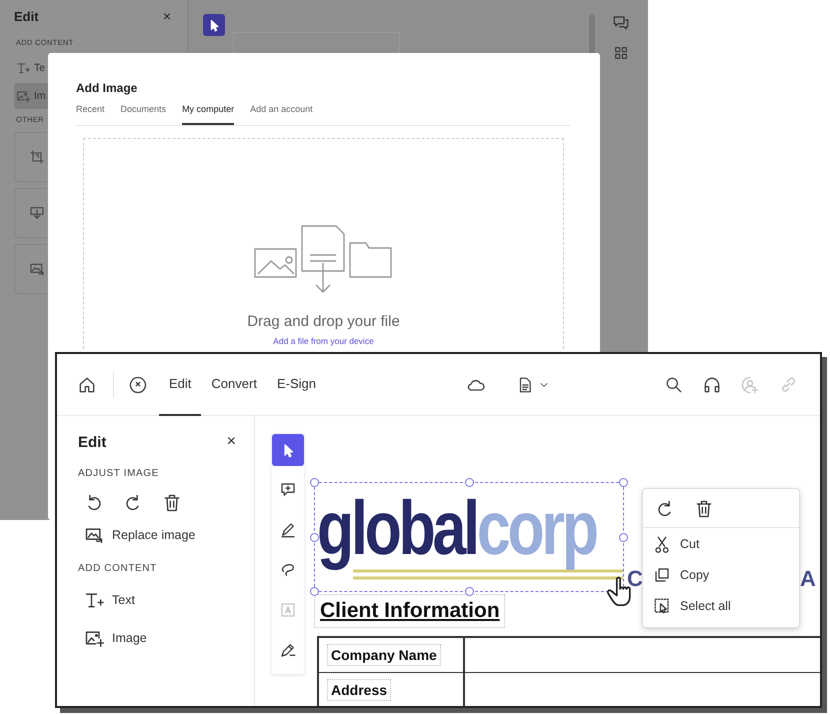 The image size is (830, 715). Describe the element at coordinates (107, 88) in the screenshot. I see `dialog-title: Add Image` at that location.